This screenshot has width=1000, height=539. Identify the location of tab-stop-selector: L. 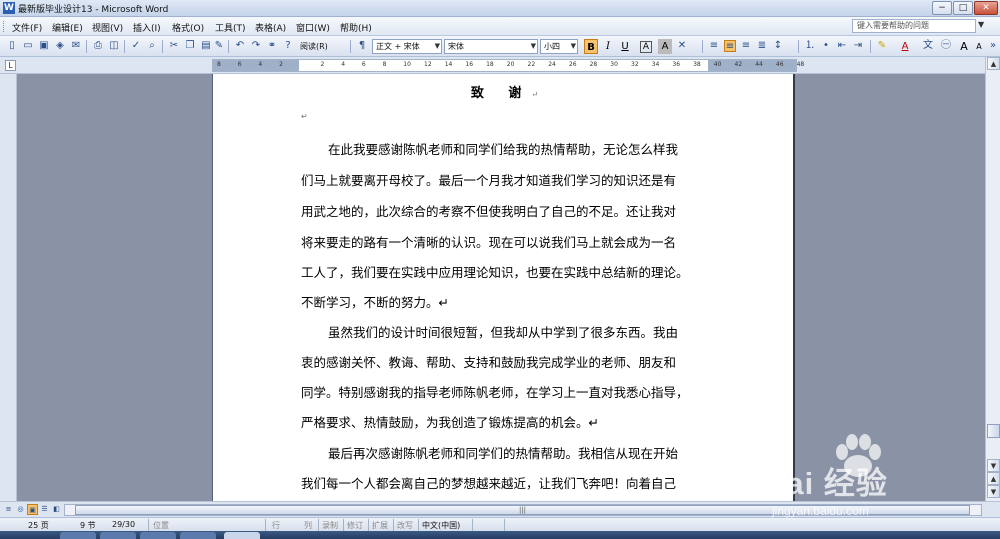
(10, 65).